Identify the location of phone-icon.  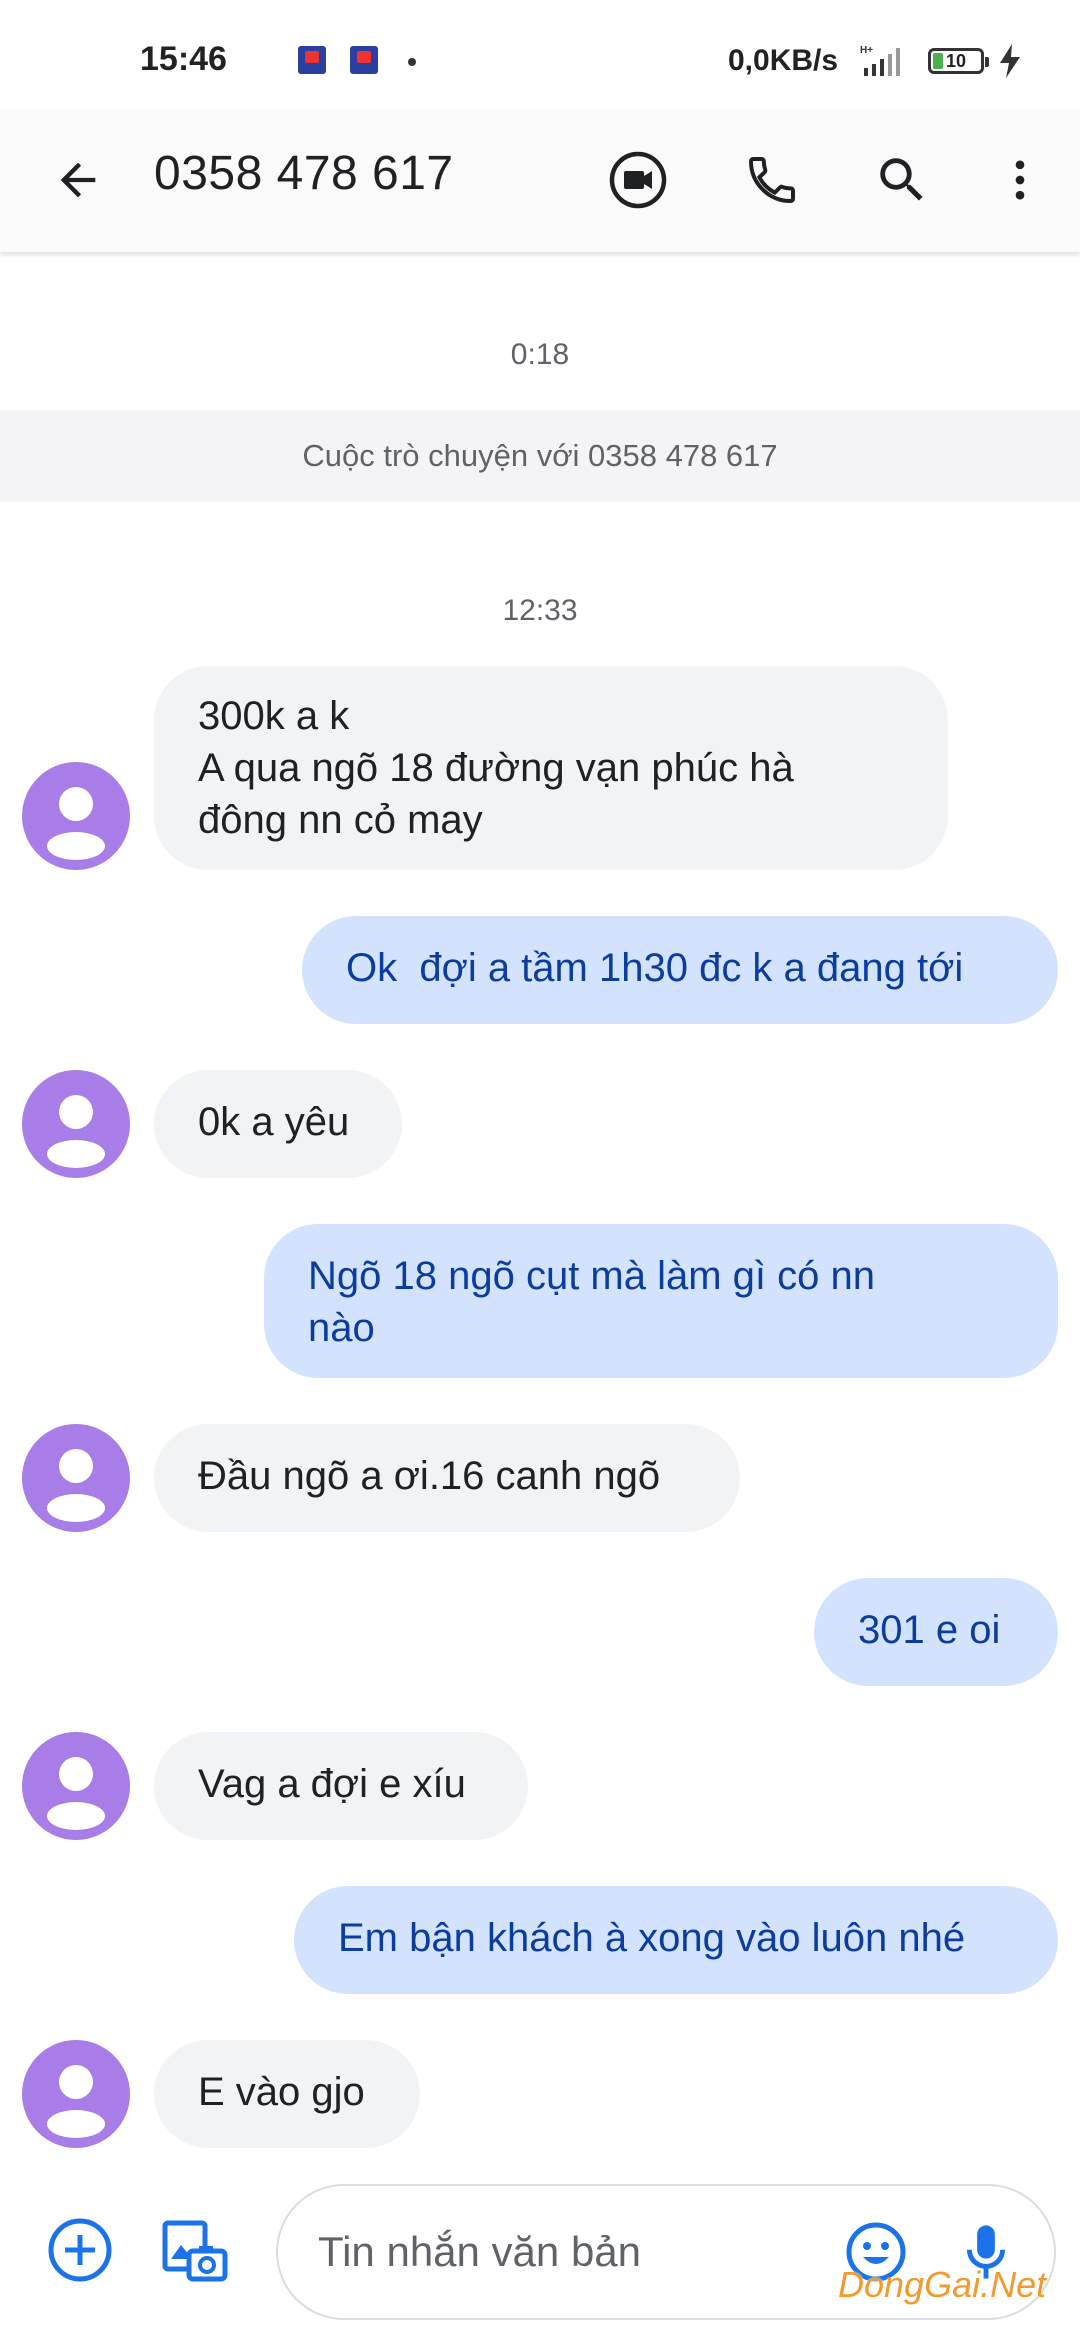
(772, 180).